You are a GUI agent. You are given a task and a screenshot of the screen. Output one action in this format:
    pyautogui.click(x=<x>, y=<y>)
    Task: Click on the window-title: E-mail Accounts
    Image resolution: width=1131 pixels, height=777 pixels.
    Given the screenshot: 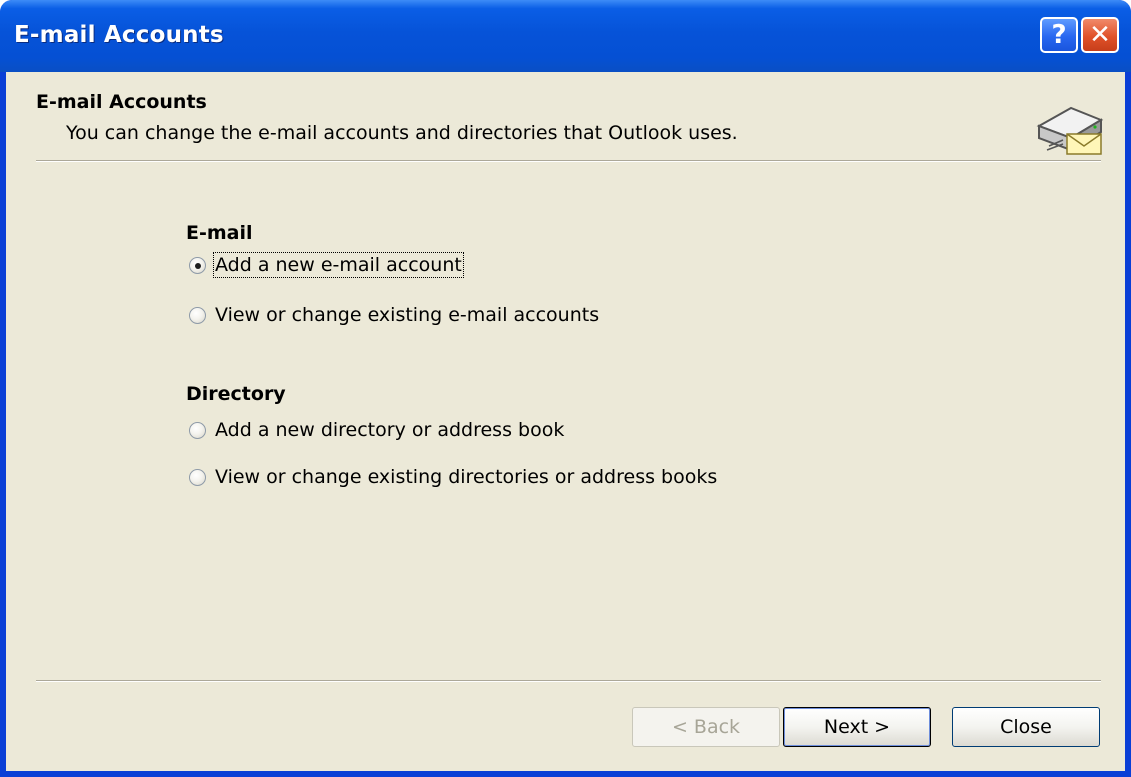 What is the action you would take?
    pyautogui.click(x=119, y=35)
    